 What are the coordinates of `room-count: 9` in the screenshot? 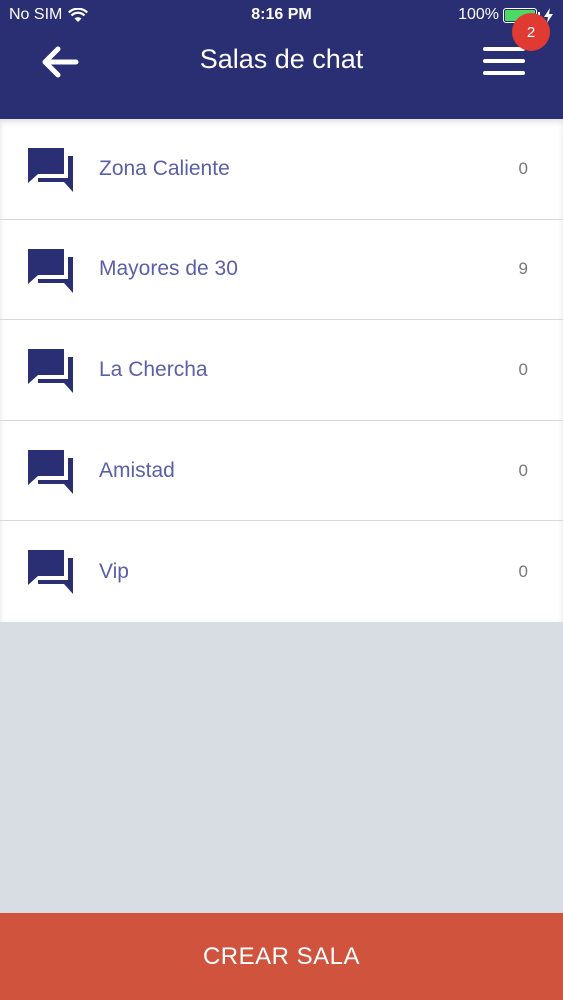 It's located at (523, 269).